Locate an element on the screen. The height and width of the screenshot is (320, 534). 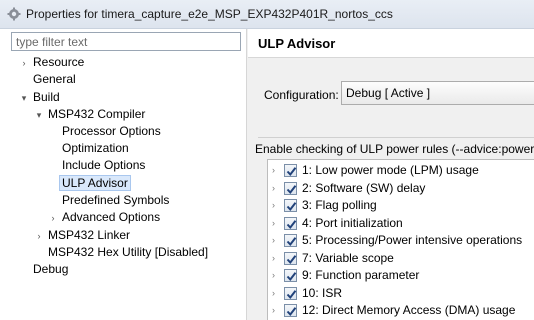
tree-item: MSP432 Hex Utility [Disabled] is located at coordinates (121, 252).